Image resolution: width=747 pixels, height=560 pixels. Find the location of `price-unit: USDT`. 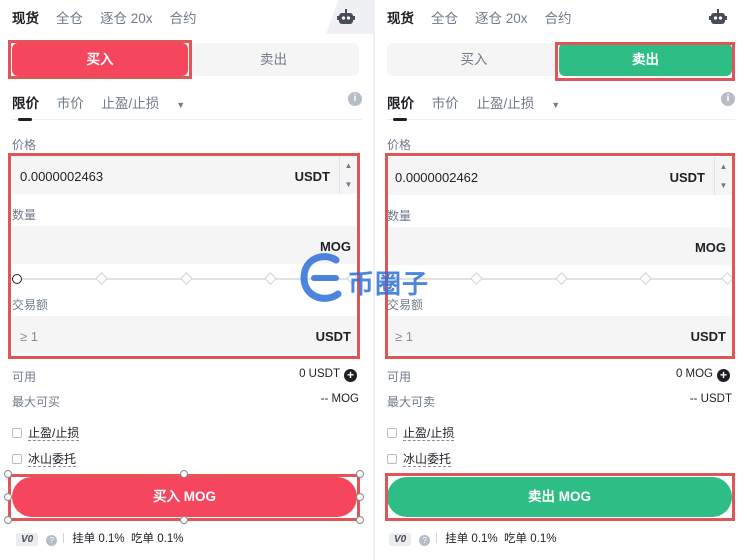

price-unit: USDT is located at coordinates (312, 176).